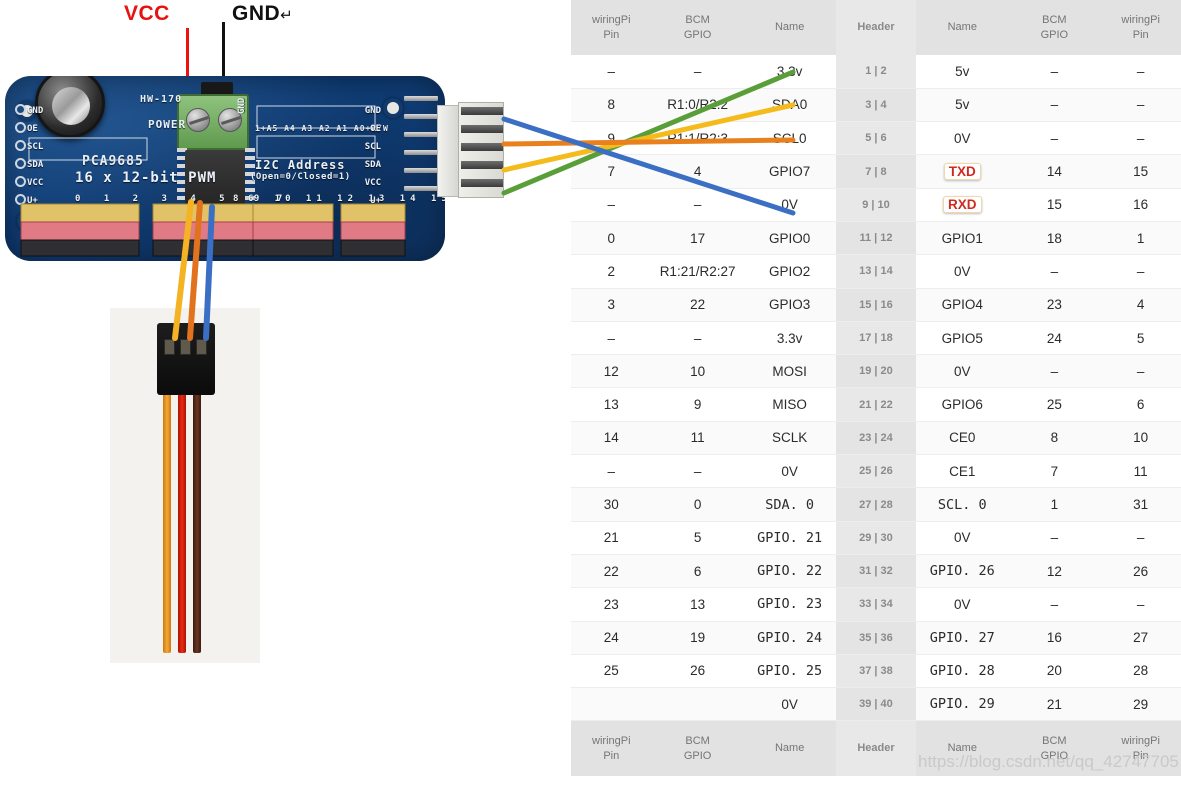 The height and width of the screenshot is (785, 1181). What do you see at coordinates (962, 438) in the screenshot?
I see `cell-name-right: CE0` at bounding box center [962, 438].